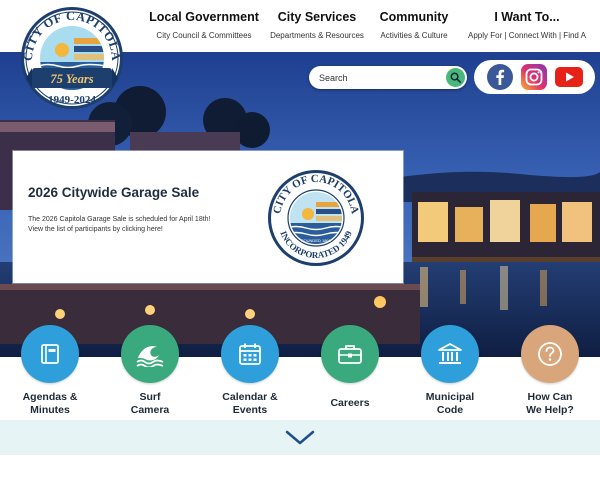 This screenshot has height=480, width=600. Describe the element at coordinates (317, 17) in the screenshot. I see `nav-title: City Services` at that location.